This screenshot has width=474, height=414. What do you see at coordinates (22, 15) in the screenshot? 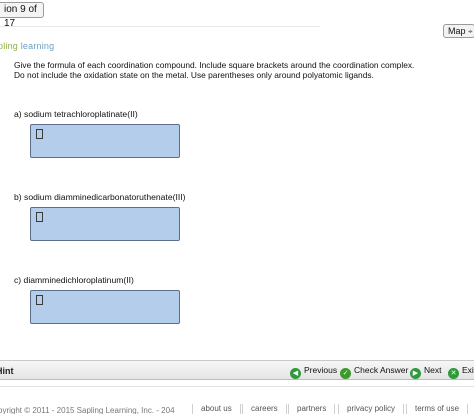
I see `question-counter: ion 9 of 17` at bounding box center [22, 15].